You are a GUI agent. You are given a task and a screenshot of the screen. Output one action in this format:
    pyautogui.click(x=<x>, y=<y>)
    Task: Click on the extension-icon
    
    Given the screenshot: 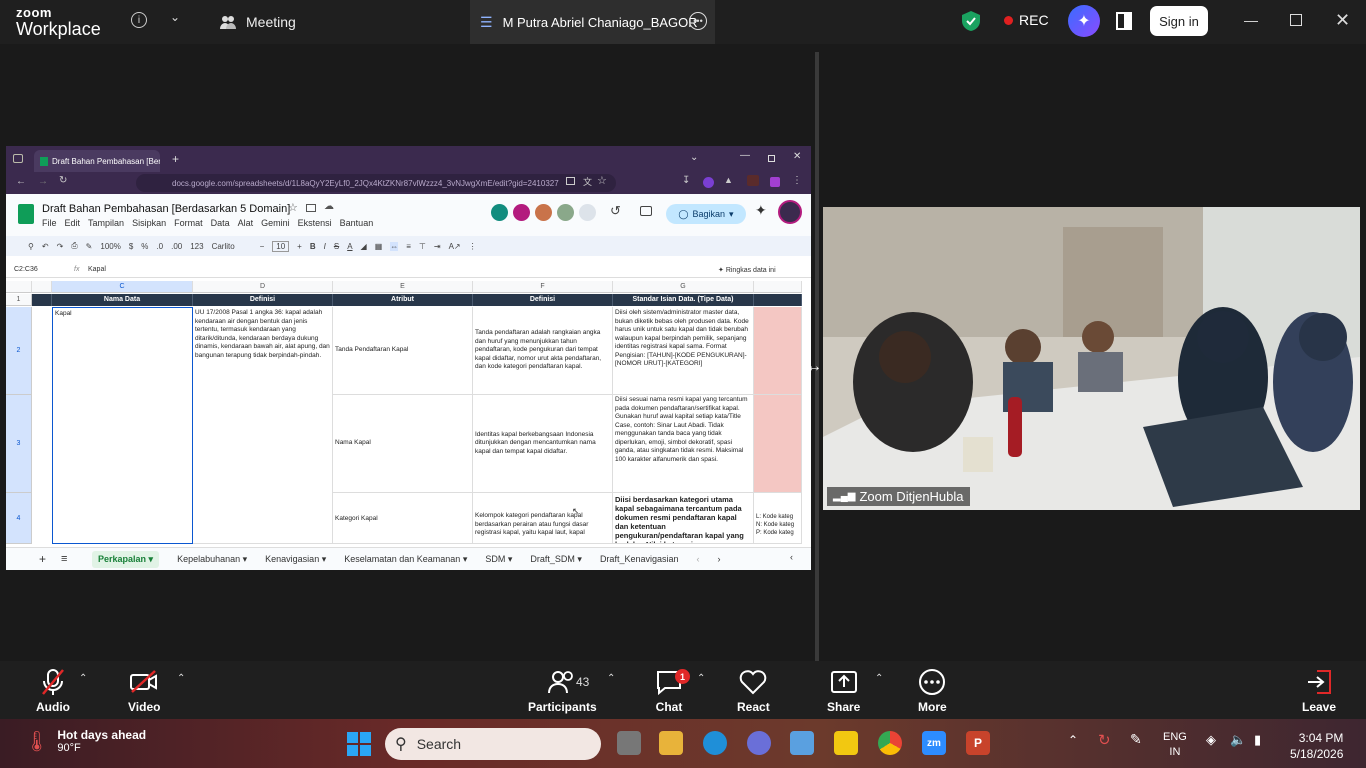 What is the action you would take?
    pyautogui.click(x=708, y=182)
    